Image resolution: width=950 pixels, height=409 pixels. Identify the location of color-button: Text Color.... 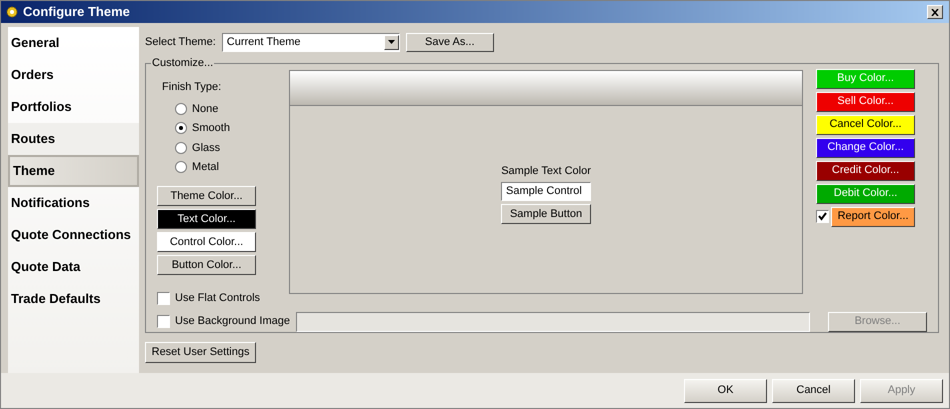
(206, 219).